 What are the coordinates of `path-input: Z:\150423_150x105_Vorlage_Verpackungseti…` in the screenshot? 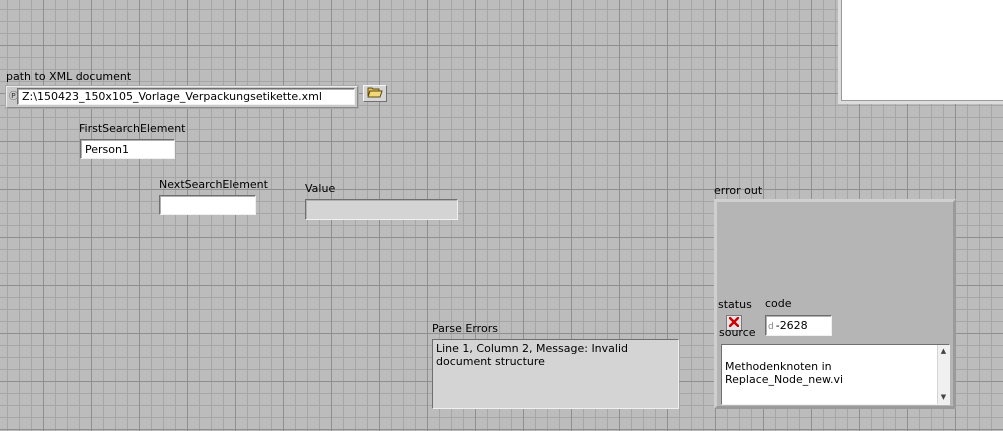 It's located at (186, 96).